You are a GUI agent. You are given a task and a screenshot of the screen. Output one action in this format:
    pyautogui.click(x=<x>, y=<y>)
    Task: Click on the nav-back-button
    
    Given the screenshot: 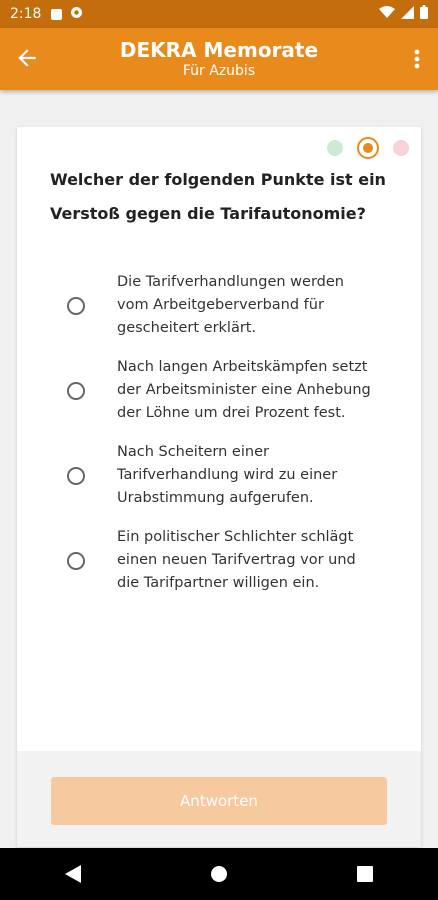 What is the action you would take?
    pyautogui.click(x=73, y=874)
    